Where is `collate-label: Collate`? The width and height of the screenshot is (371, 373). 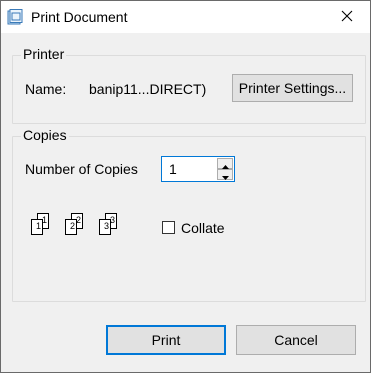 collate-label: Collate is located at coordinates (203, 228).